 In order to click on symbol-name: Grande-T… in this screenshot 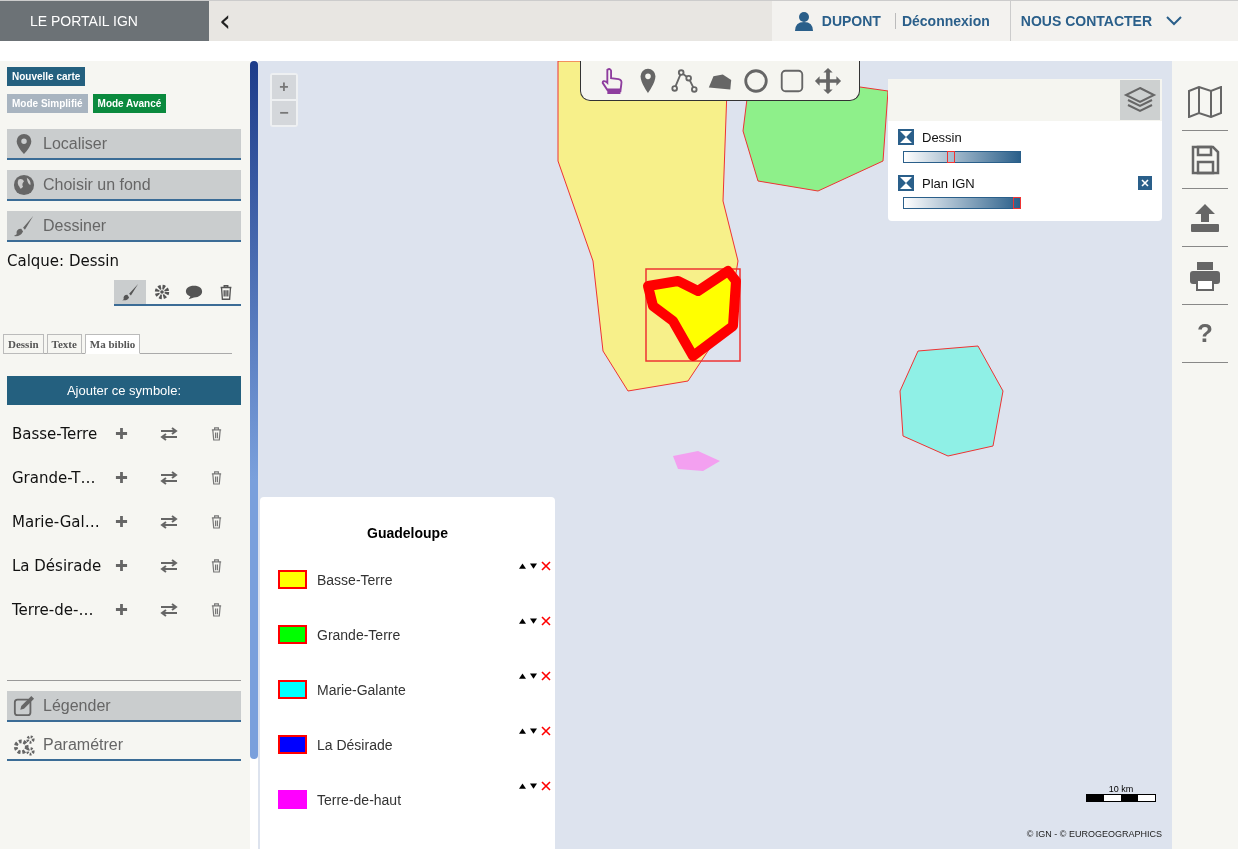, I will do `click(54, 477)`.